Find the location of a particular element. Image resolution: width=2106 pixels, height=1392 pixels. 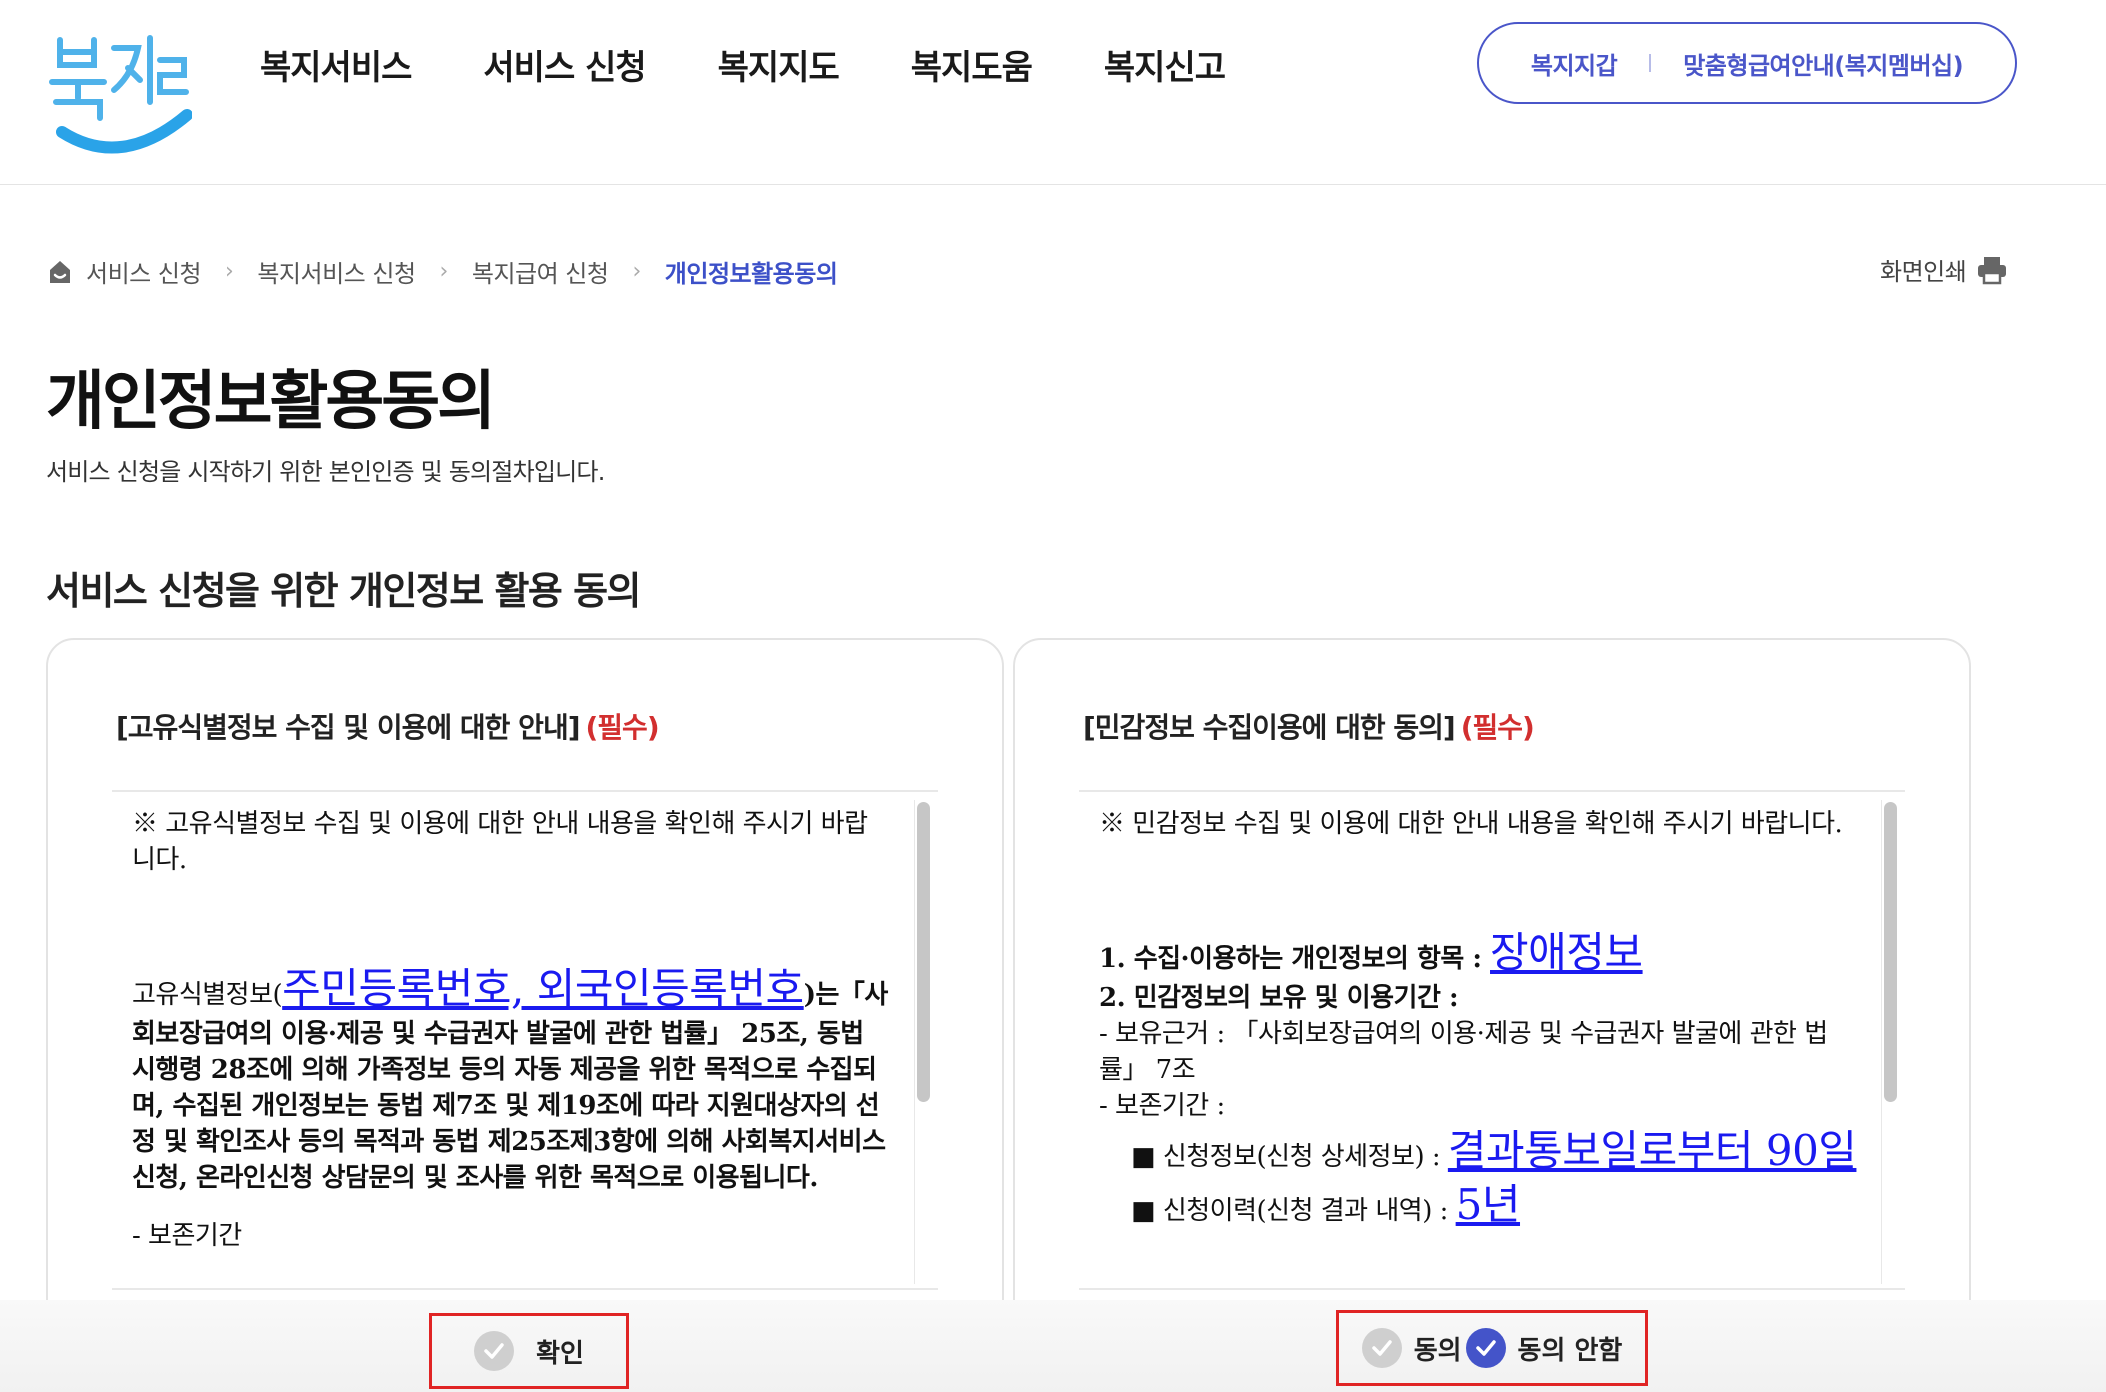

card-title: [고유식별정보 수집 및 이용에 대한 안내] (필수) is located at coordinates (388, 726).